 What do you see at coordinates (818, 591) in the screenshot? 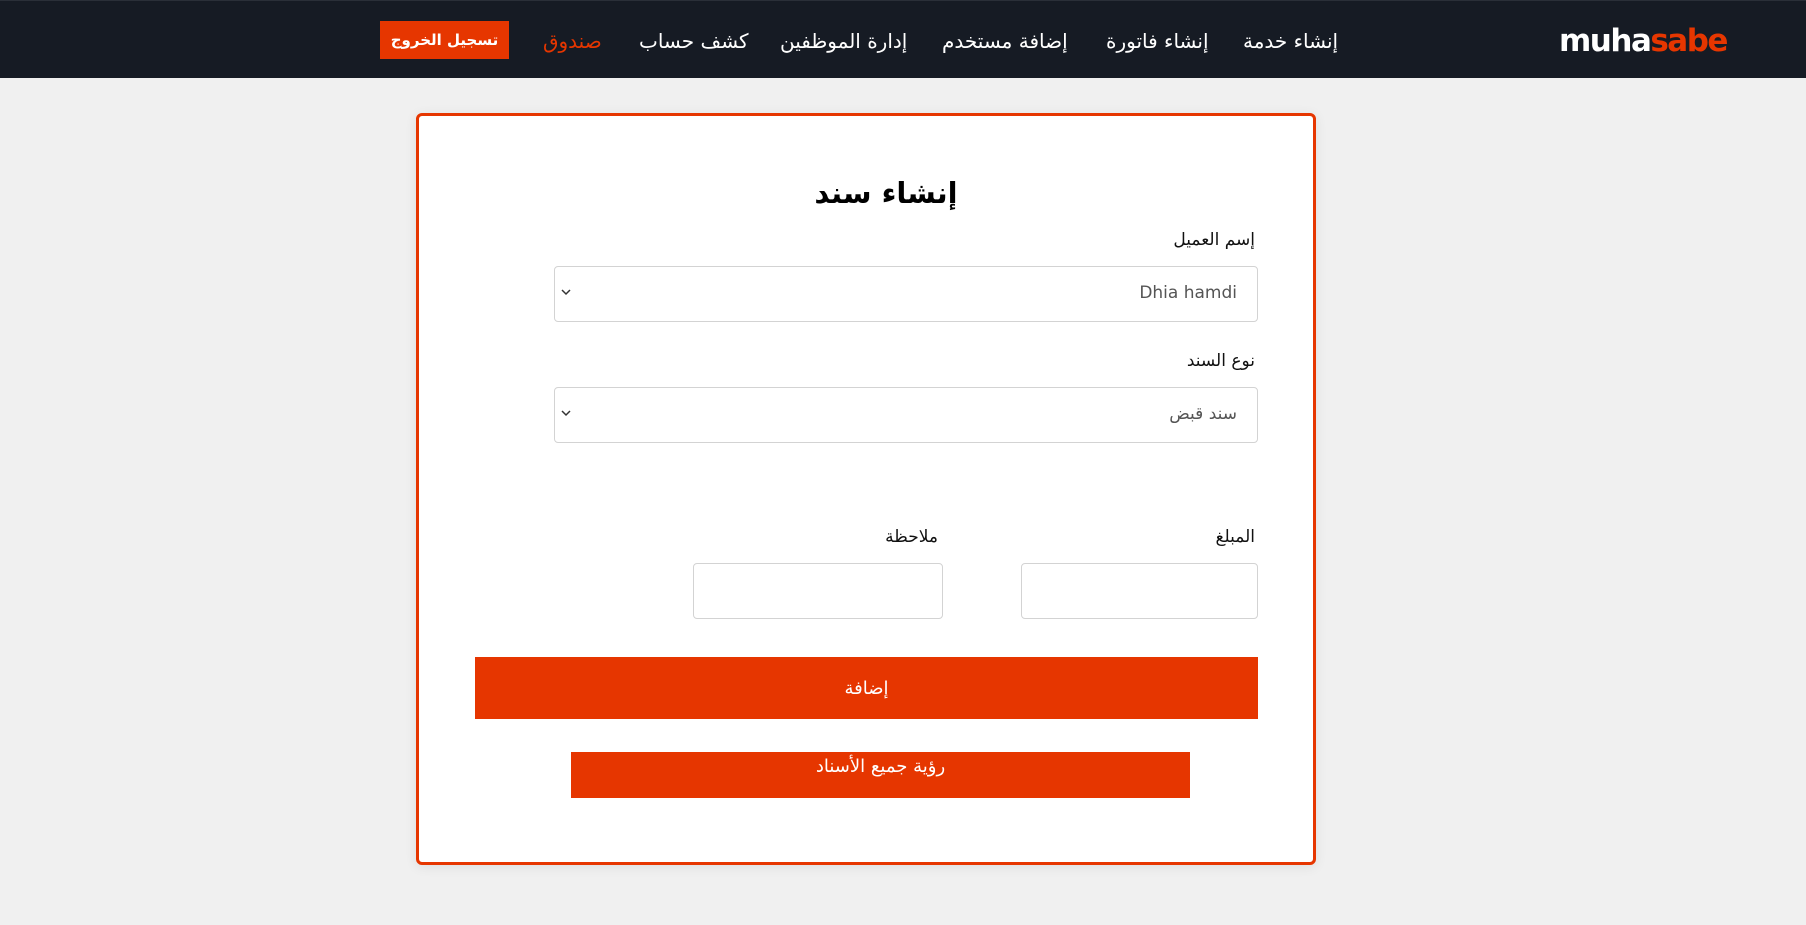
I see `note-input` at bounding box center [818, 591].